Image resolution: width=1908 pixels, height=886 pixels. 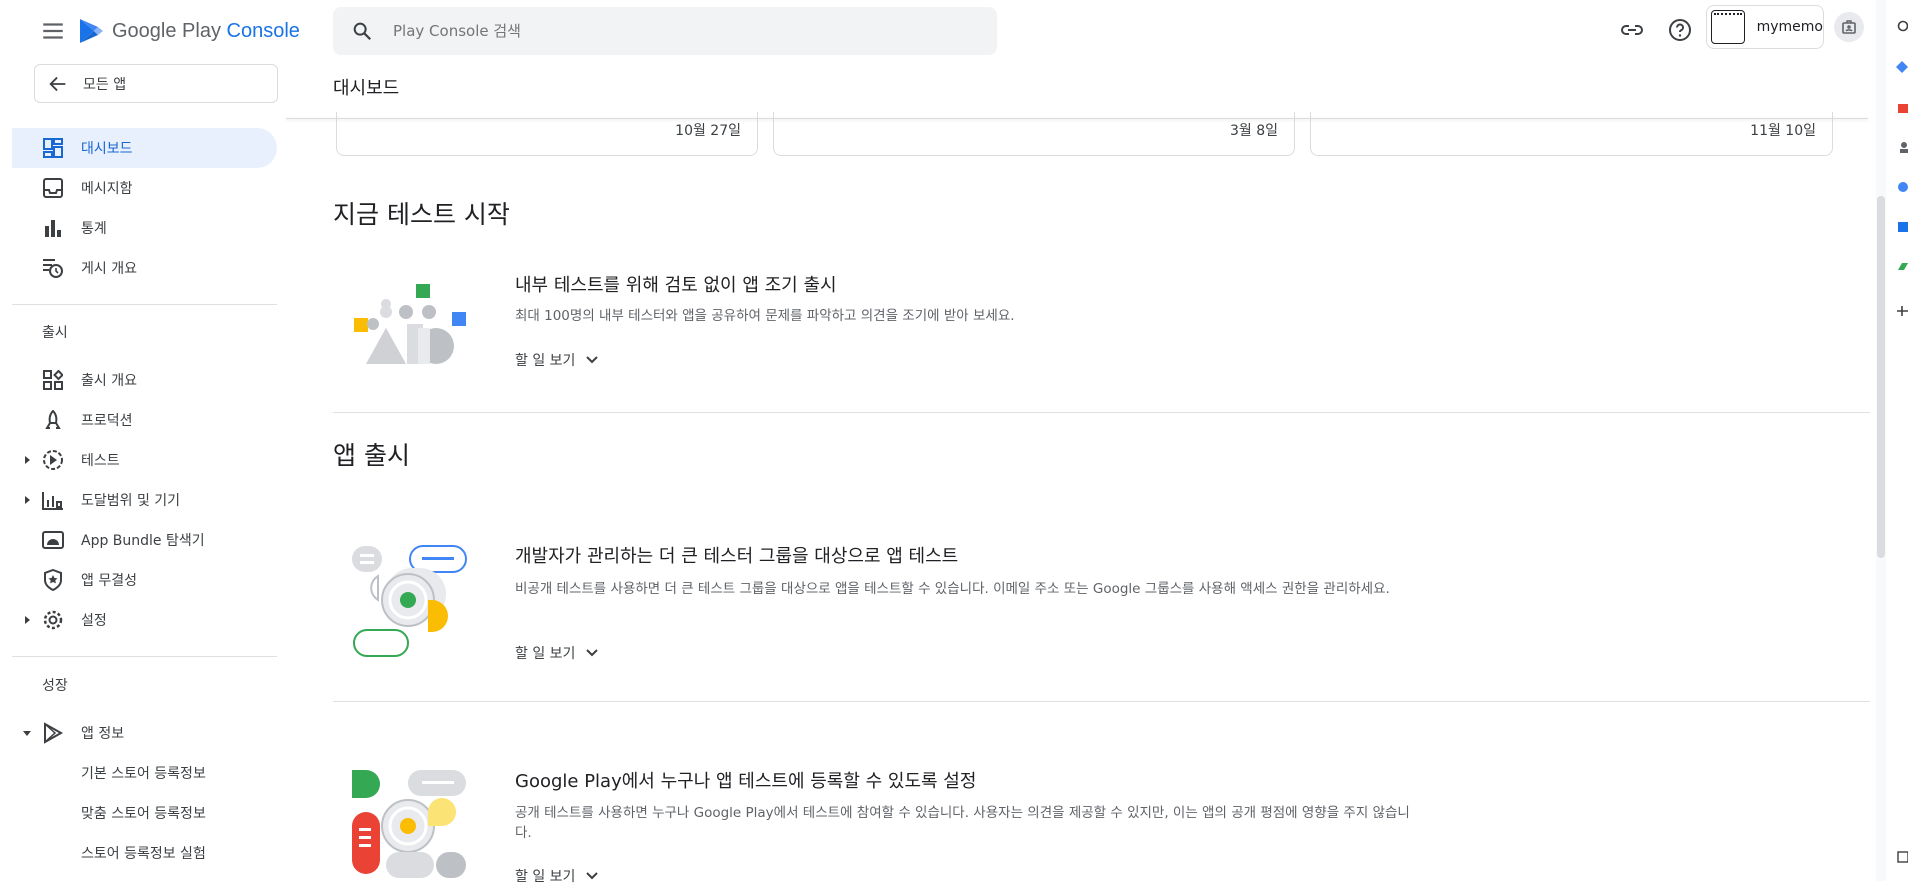 I want to click on sidebar-item-label: 게시 개요, so click(x=109, y=269).